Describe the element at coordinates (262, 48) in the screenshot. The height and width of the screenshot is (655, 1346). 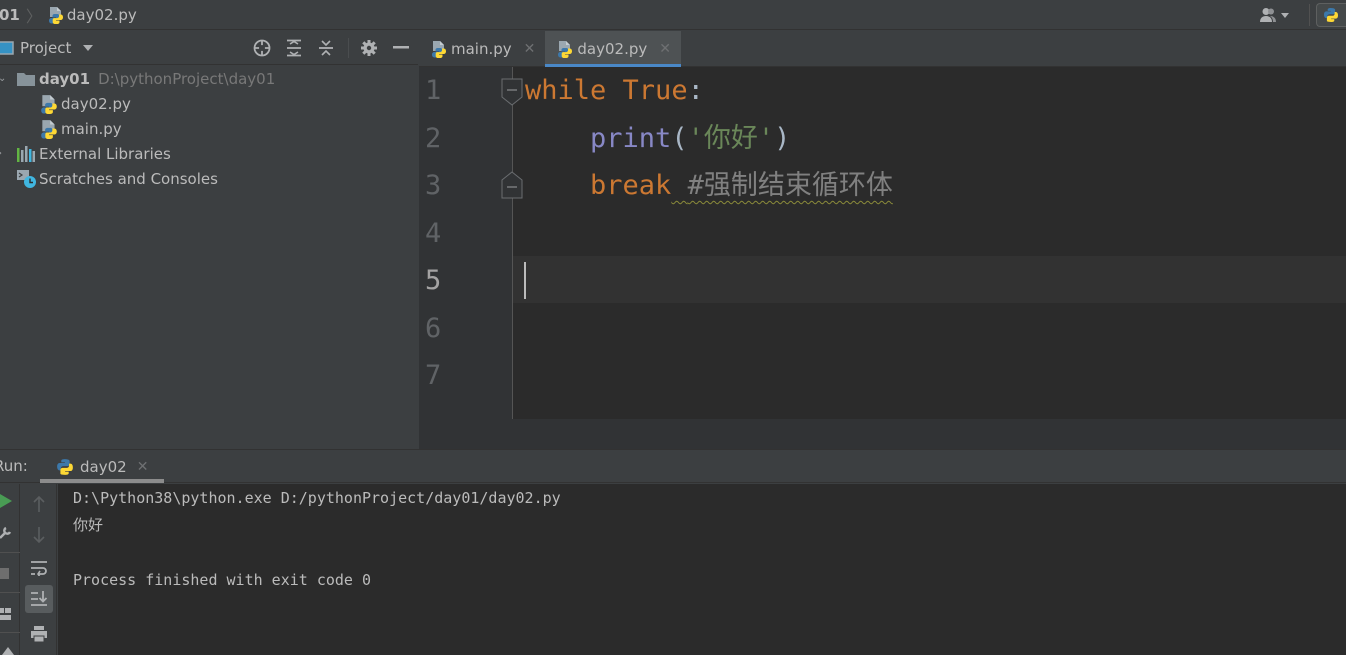
I see `locate-icon` at that location.